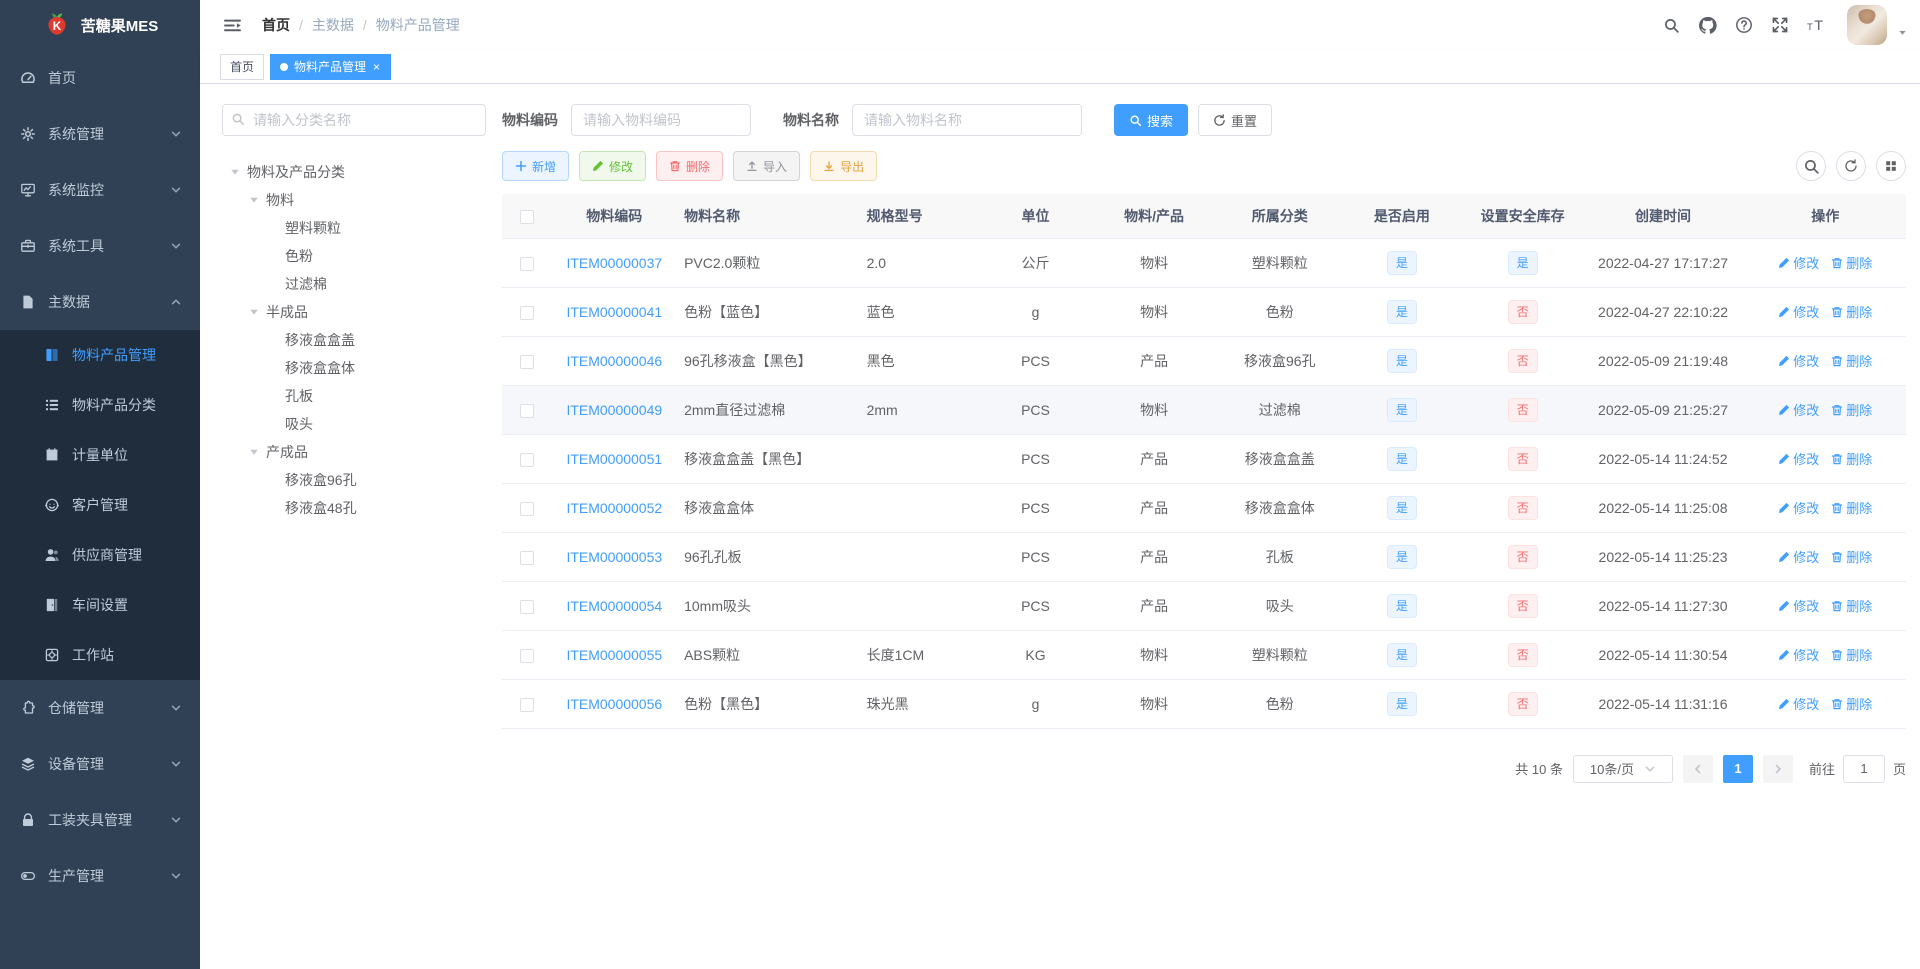 This screenshot has height=969, width=1920. I want to click on sidebar-item-system-monitor: 系统监控, so click(100, 190).